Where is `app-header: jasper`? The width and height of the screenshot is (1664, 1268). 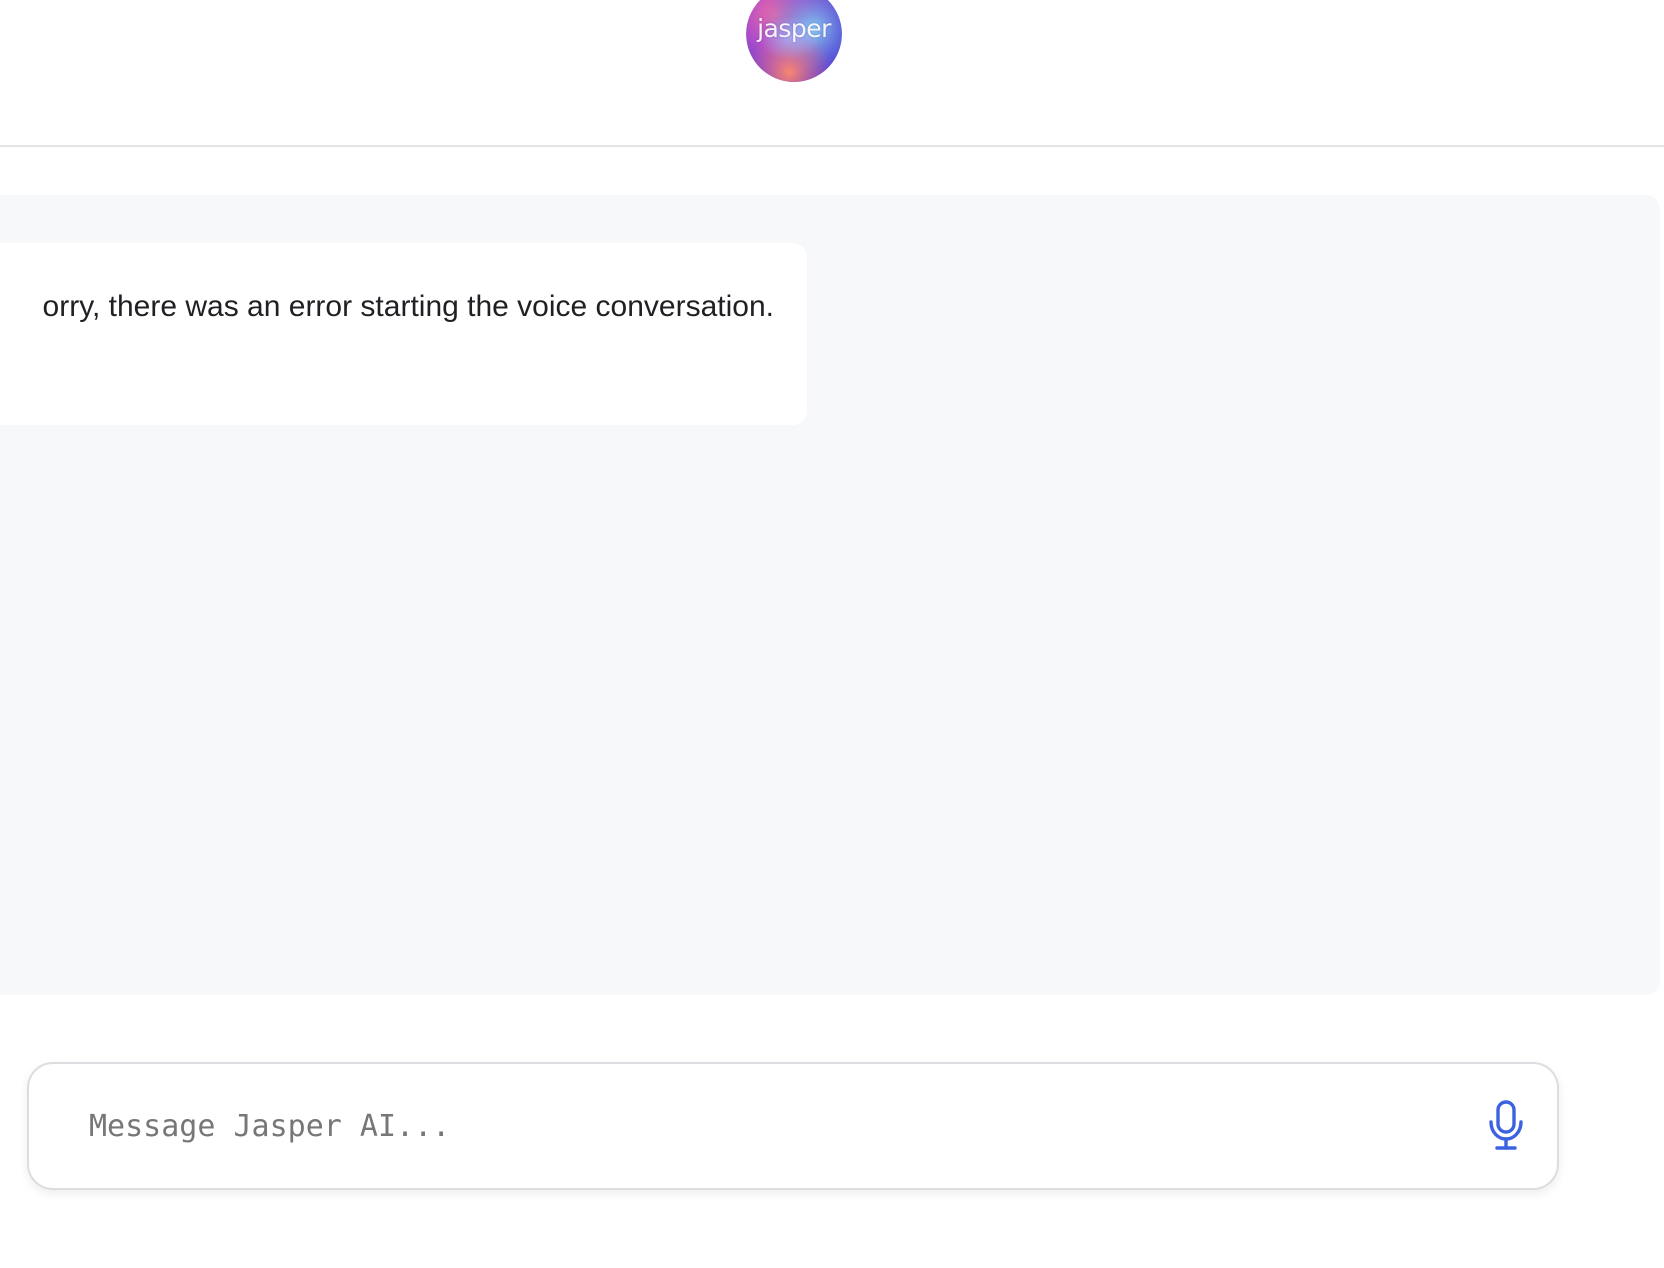
app-header: jasper is located at coordinates (832, 73).